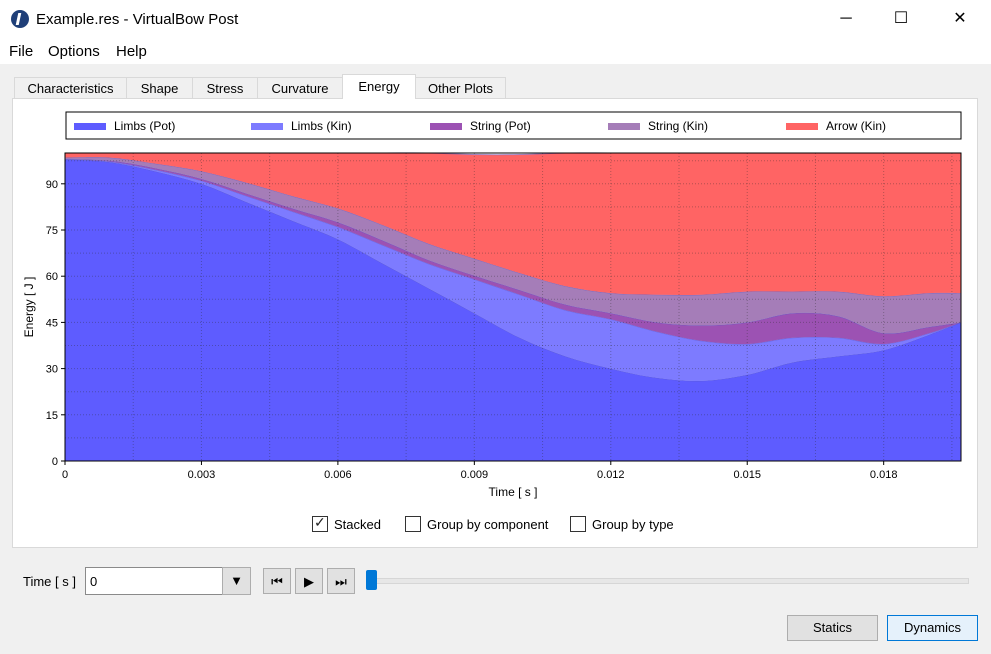  What do you see at coordinates (611, 475) in the screenshot?
I see `x-tick-label: 0.012` at bounding box center [611, 475].